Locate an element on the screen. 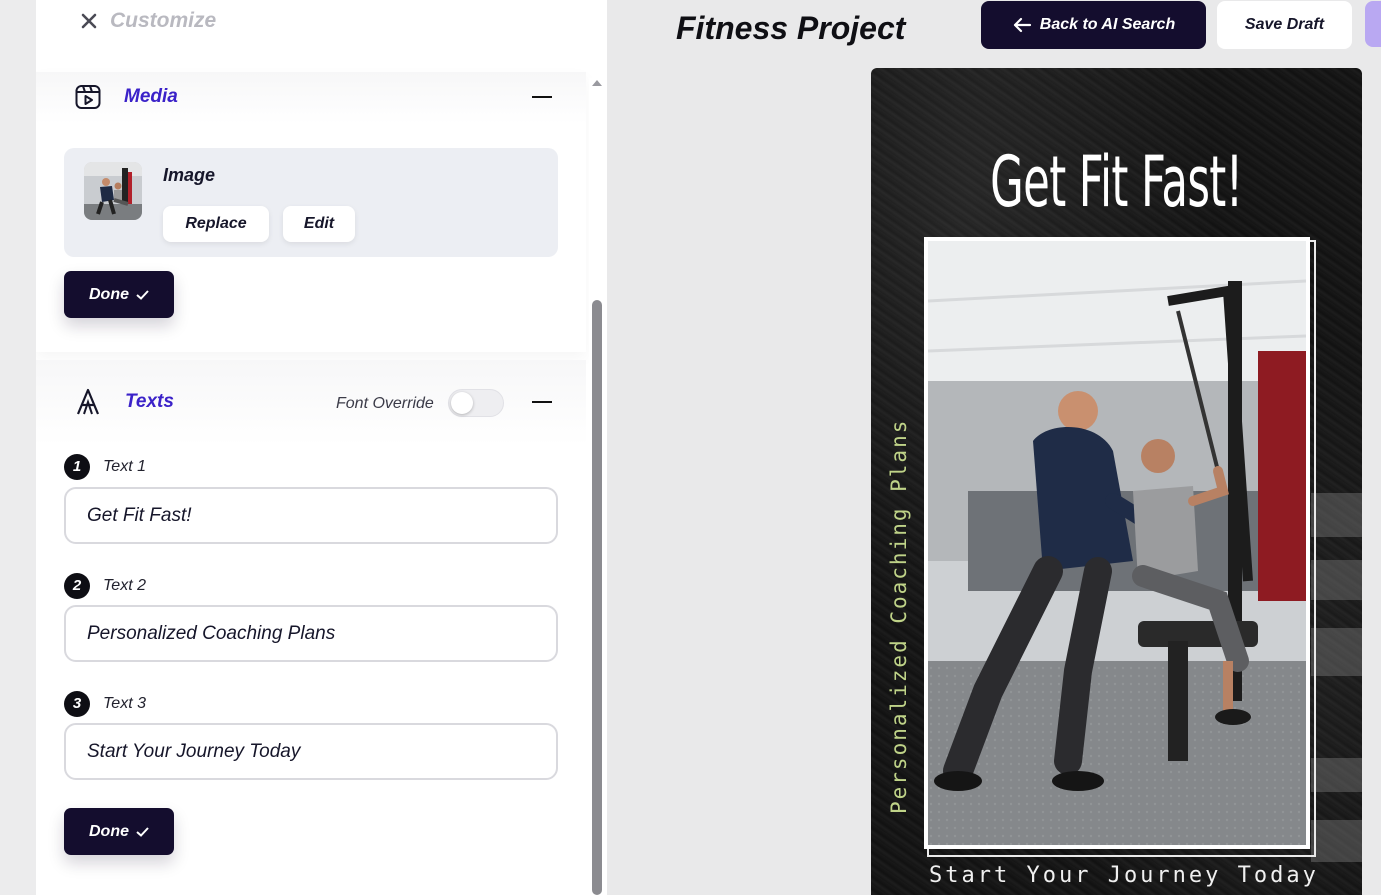  back-to-ai-search-button: Back to AI Search is located at coordinates (1093, 25).